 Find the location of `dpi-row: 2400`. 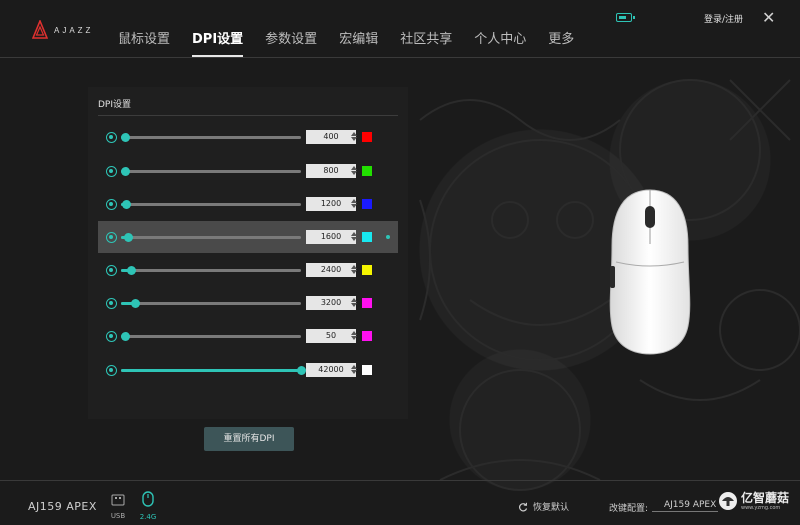

dpi-row: 2400 is located at coordinates (248, 270).